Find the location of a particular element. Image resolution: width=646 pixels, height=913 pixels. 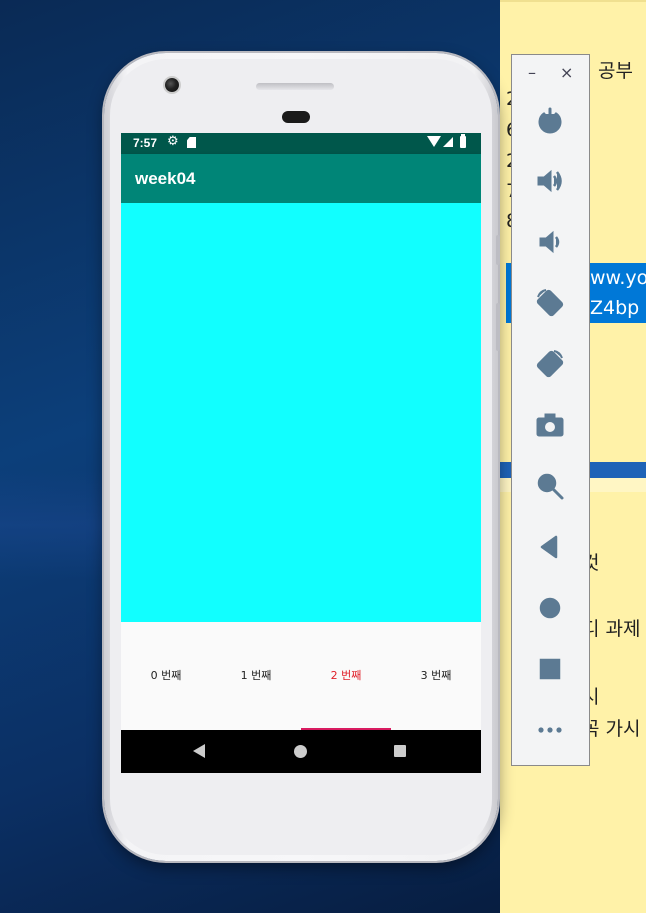

battery-icon is located at coordinates (463, 141).